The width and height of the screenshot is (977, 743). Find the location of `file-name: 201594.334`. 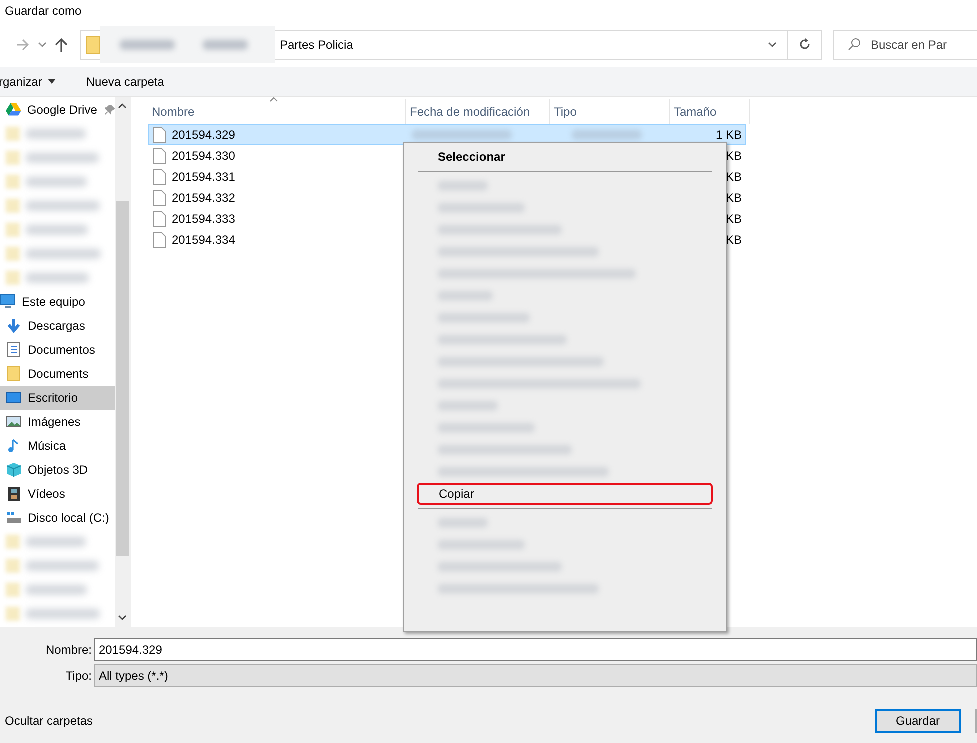

file-name: 201594.334 is located at coordinates (204, 240).